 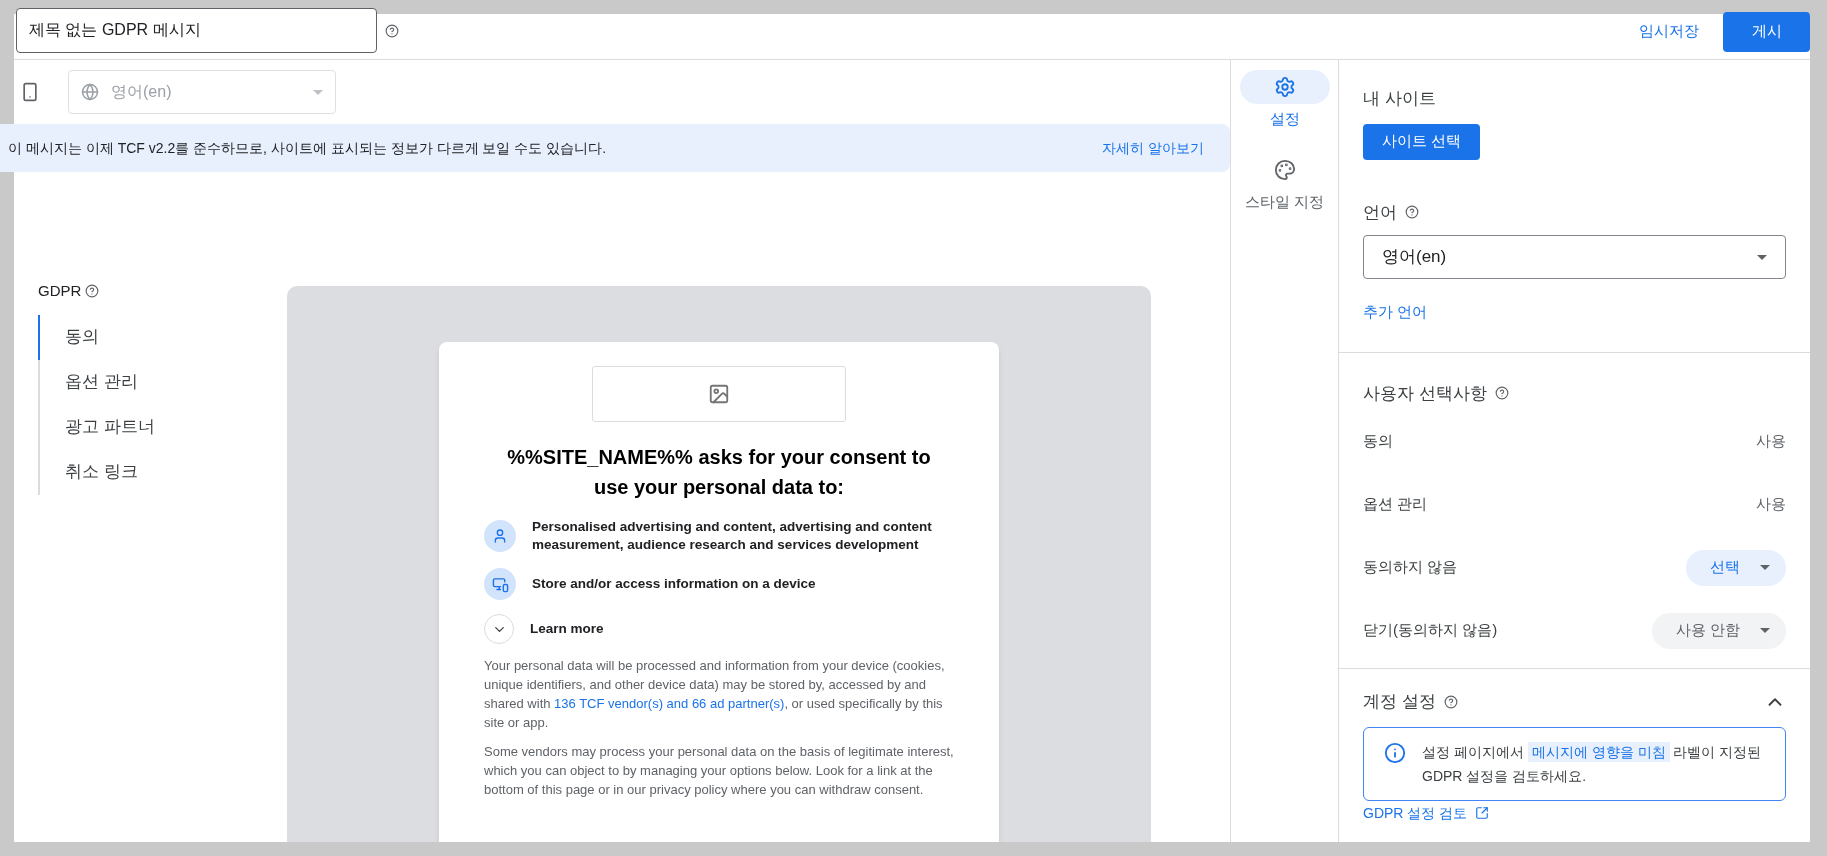 What do you see at coordinates (88, 382) in the screenshot?
I see `nav-item: 옵션 관리` at bounding box center [88, 382].